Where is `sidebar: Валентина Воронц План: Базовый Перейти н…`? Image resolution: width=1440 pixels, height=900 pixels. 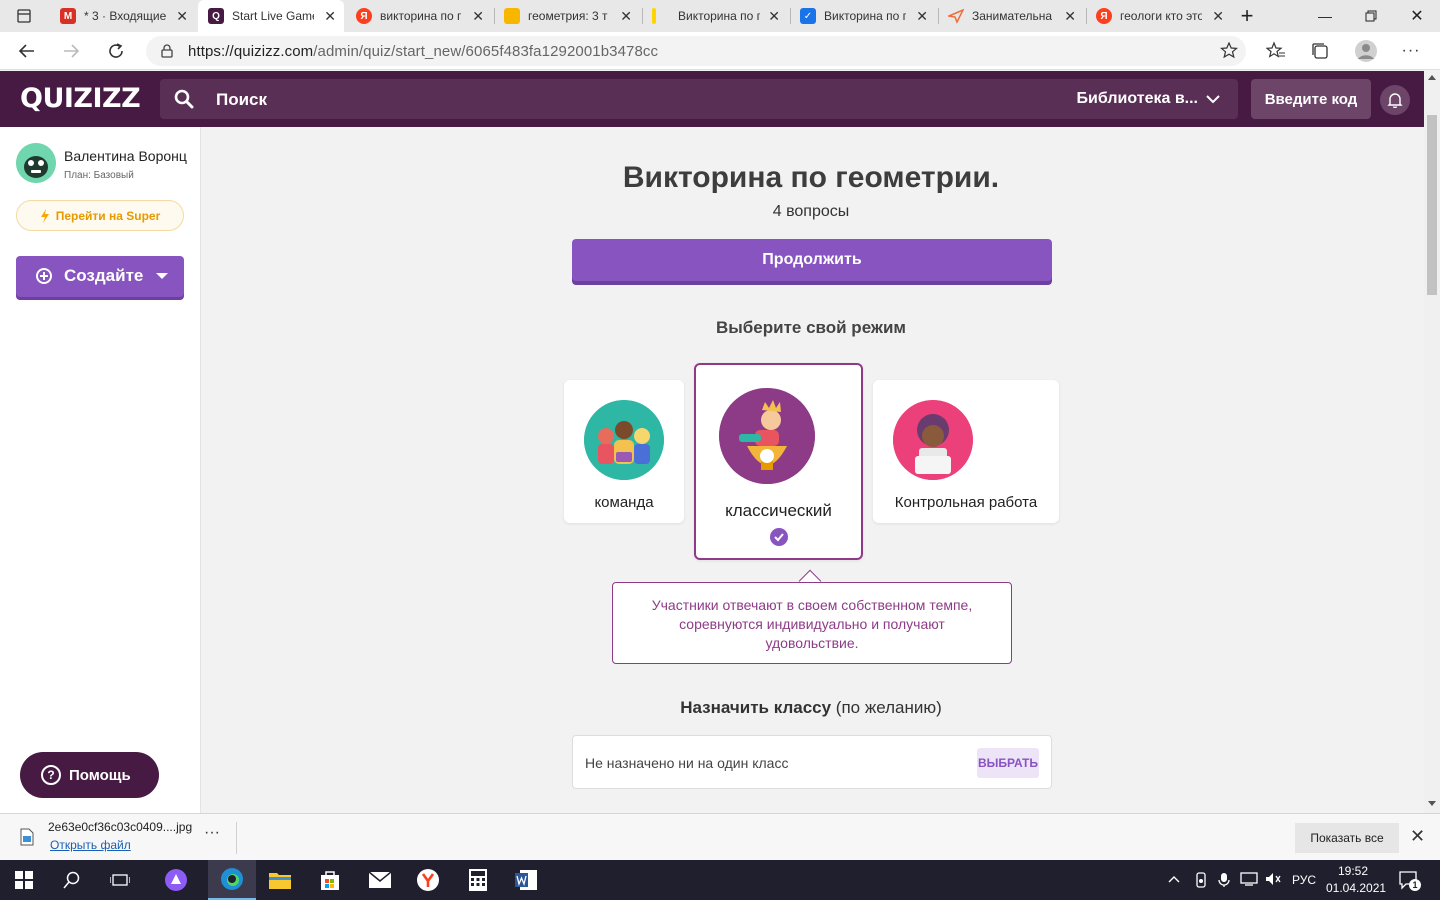 sidebar: Валентина Воронц План: Базовый Перейти н… is located at coordinates (100, 470).